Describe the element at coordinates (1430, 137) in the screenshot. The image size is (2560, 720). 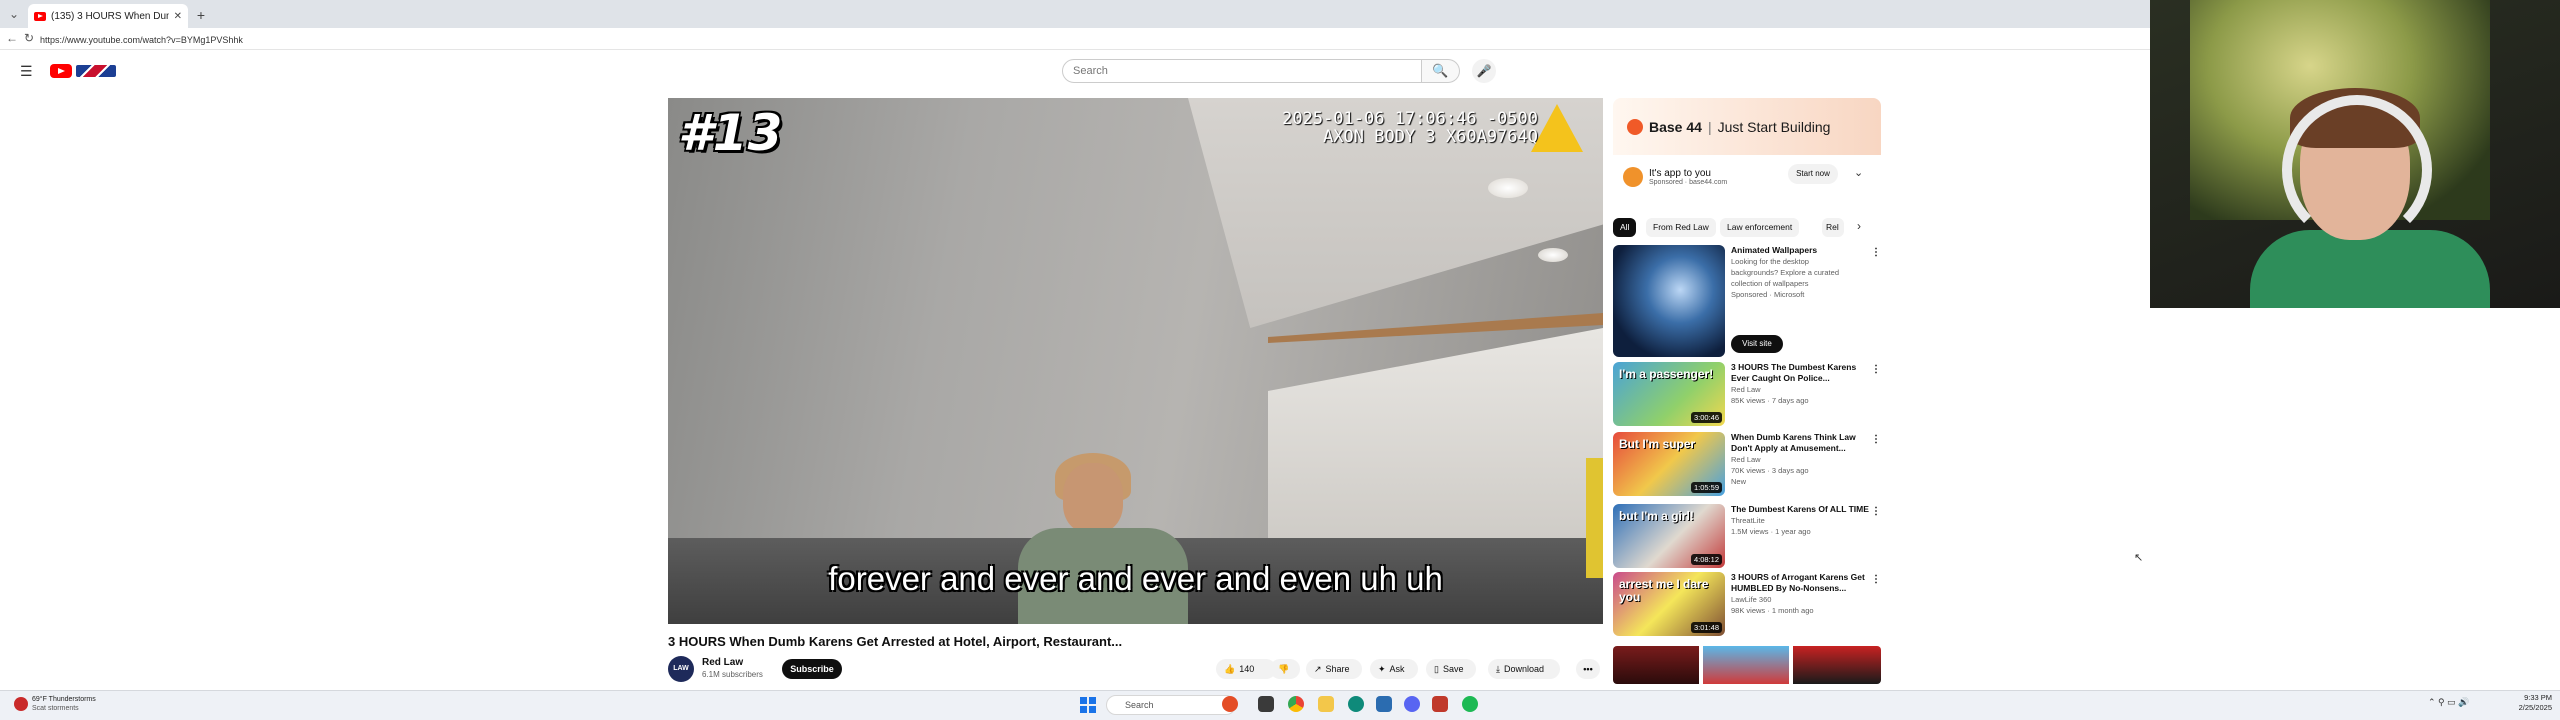
I see `bodycam-device-id: AXON BODY 3 X60A9764Q` at that location.